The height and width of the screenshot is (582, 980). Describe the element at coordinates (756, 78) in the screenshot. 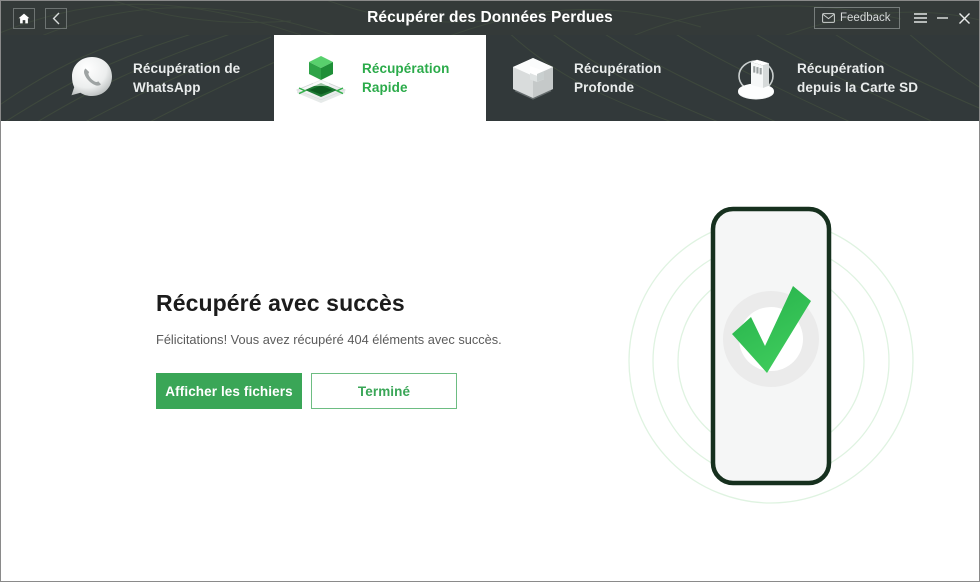

I see `sd-card-icon` at that location.